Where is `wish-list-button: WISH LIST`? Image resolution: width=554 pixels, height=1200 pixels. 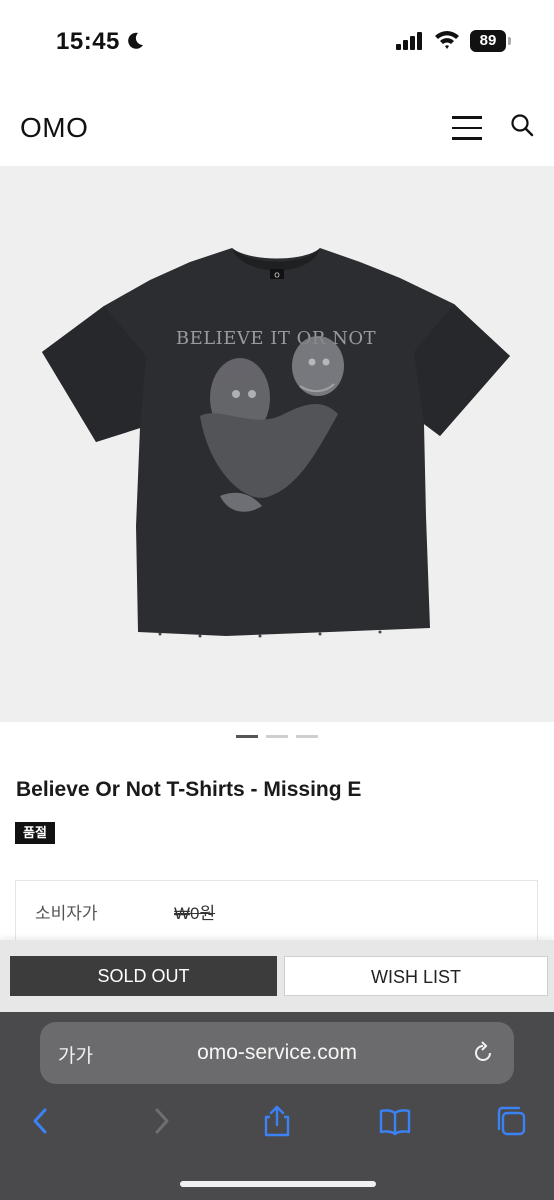
wish-list-button: WISH LIST is located at coordinates (416, 976).